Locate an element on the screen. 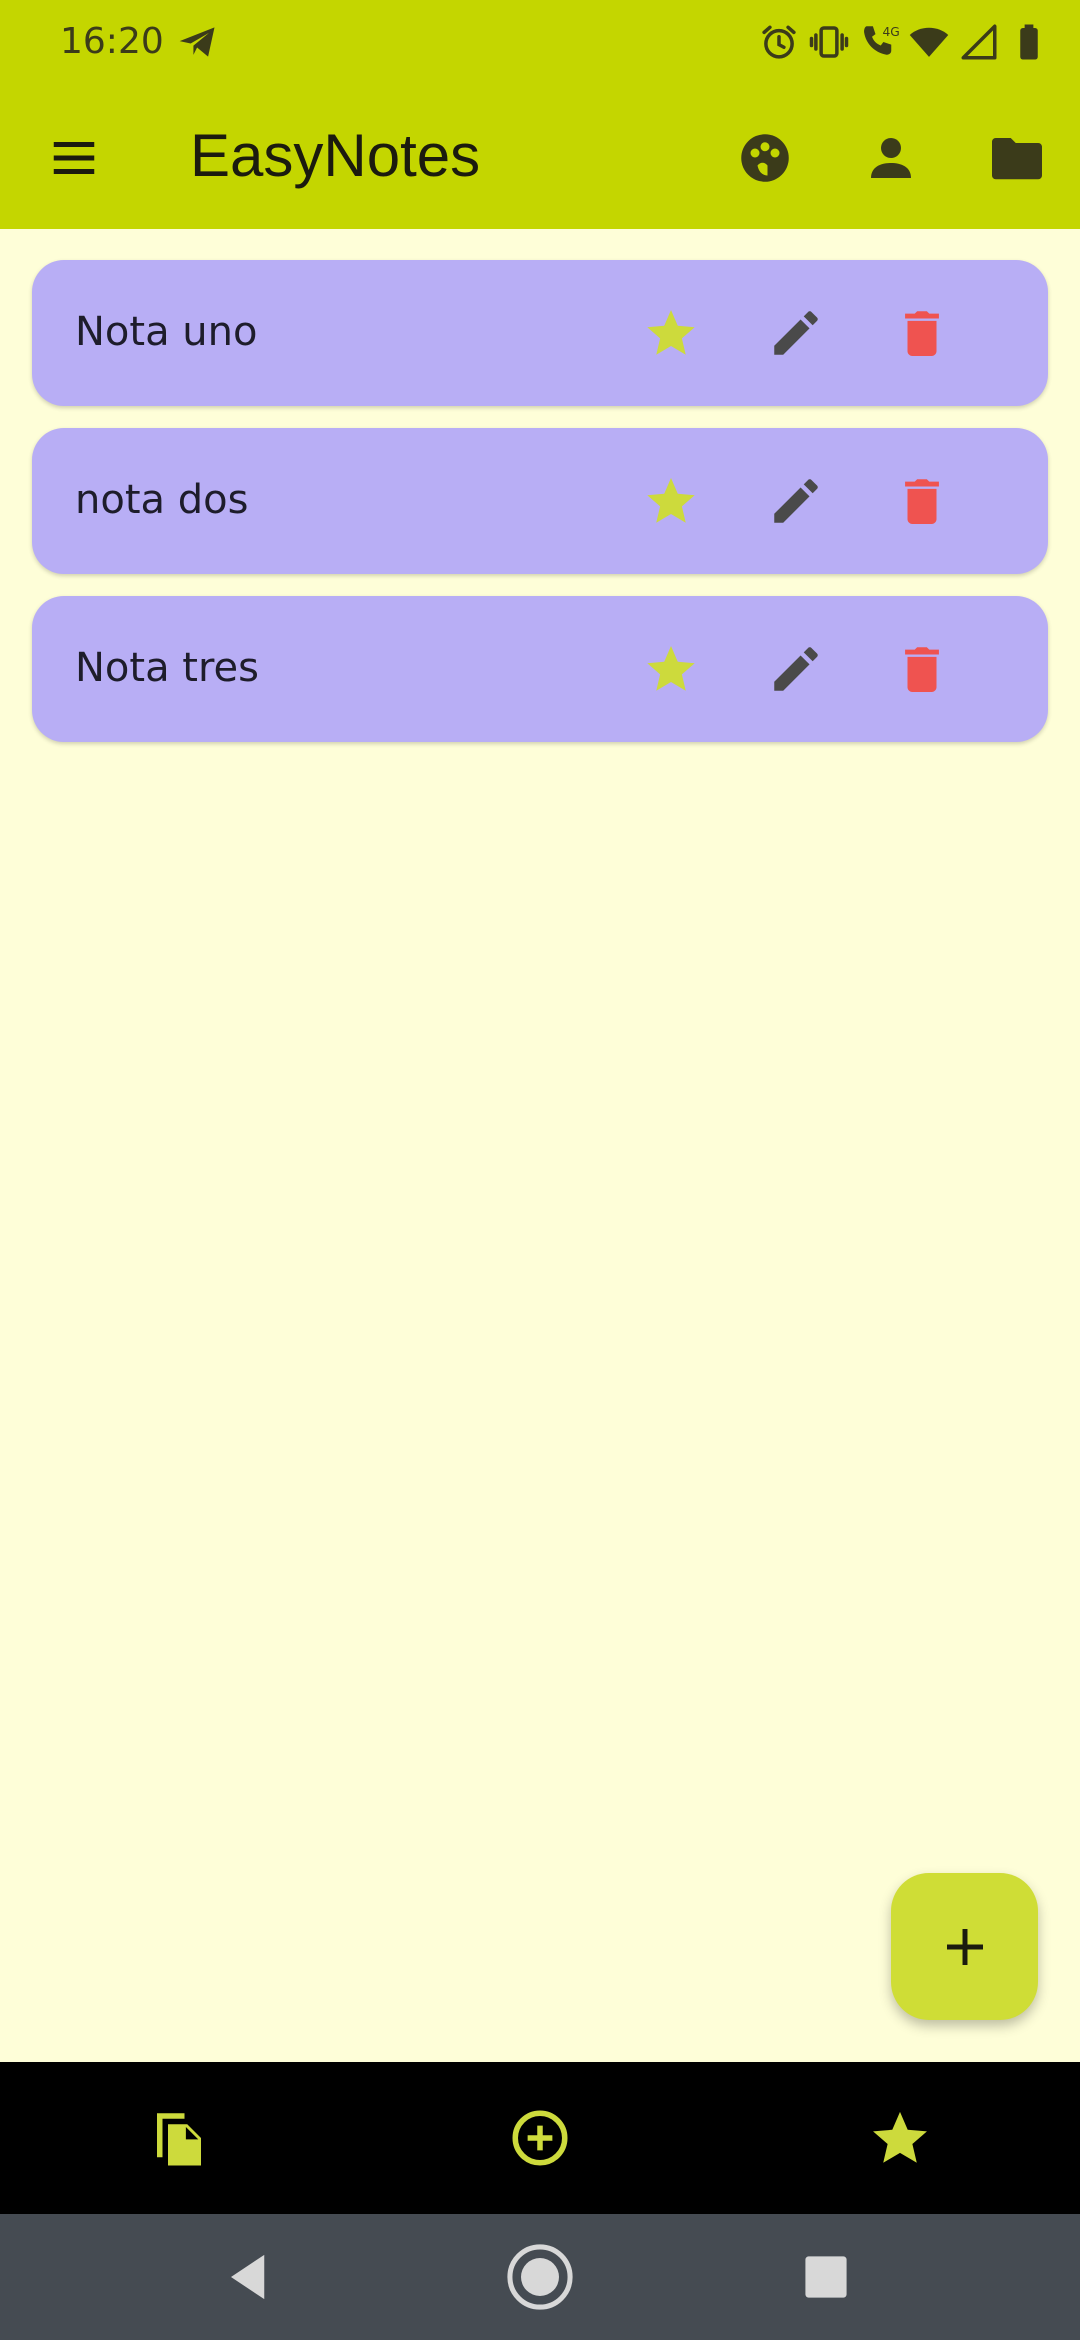 The width and height of the screenshot is (1080, 2340). bottom-nav-notes is located at coordinates (179, 2138).